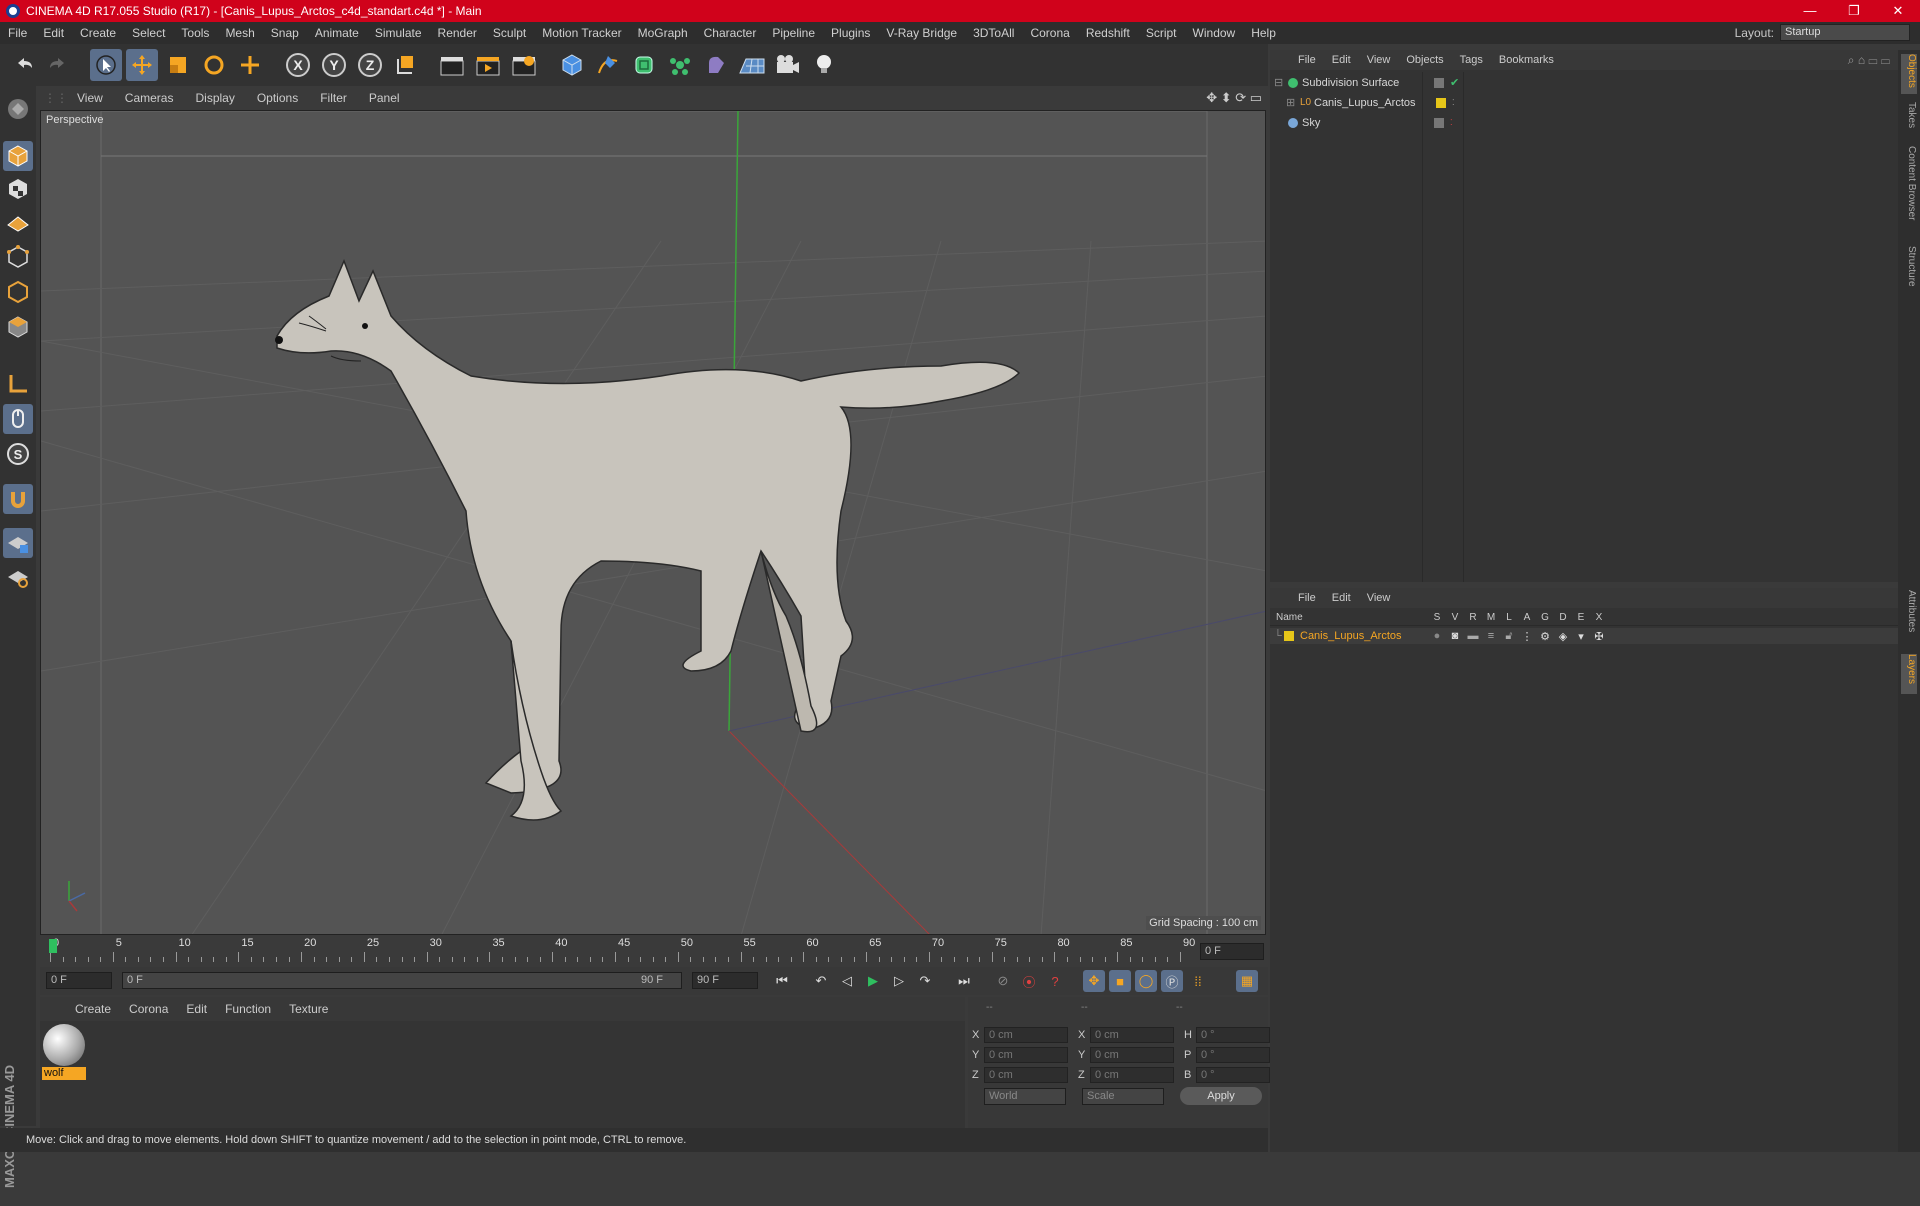 Image resolution: width=1920 pixels, height=1206 pixels. Describe the element at coordinates (18, 543) in the screenshot. I see `locked-workplane-button` at that location.